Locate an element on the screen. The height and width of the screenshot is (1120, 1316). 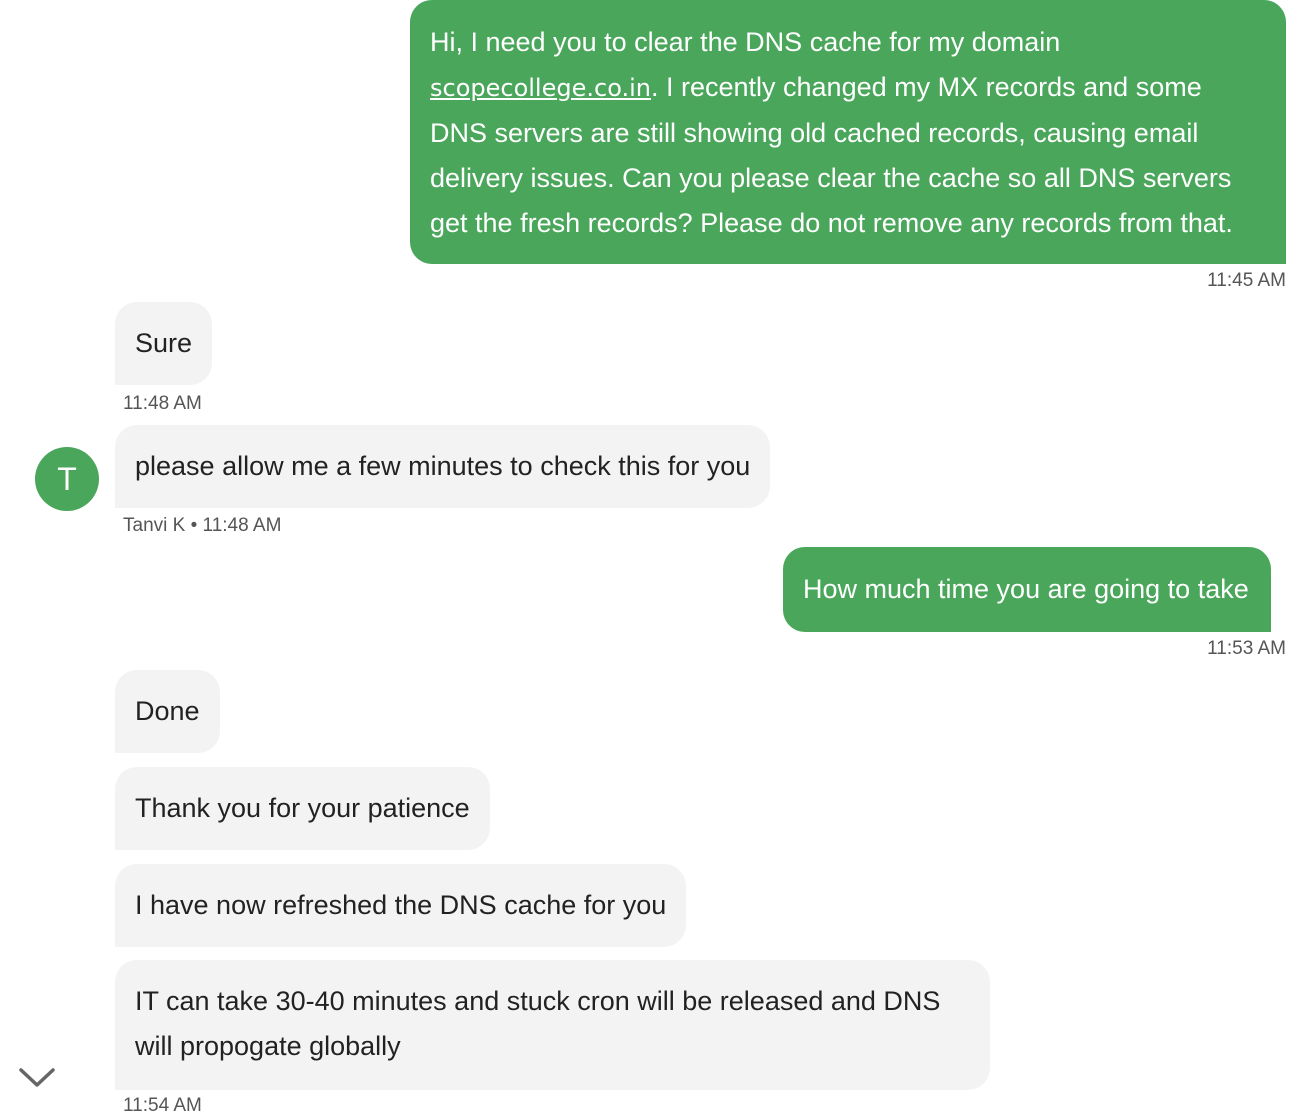
incoming-message-bubble: Sure is located at coordinates (164, 343).